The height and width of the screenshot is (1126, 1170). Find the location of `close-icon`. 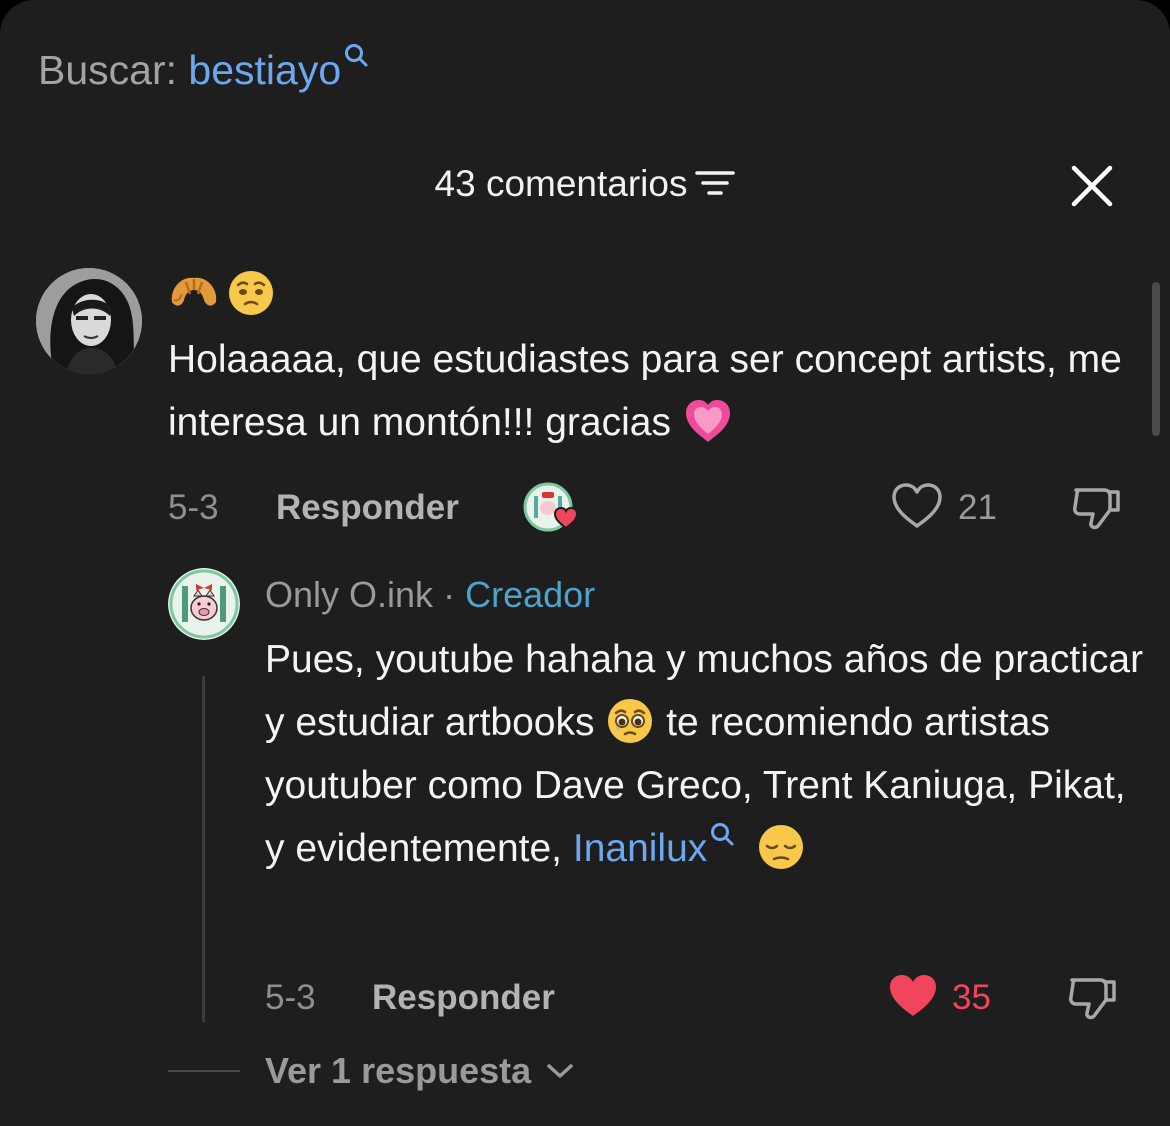

close-icon is located at coordinates (1092, 186).